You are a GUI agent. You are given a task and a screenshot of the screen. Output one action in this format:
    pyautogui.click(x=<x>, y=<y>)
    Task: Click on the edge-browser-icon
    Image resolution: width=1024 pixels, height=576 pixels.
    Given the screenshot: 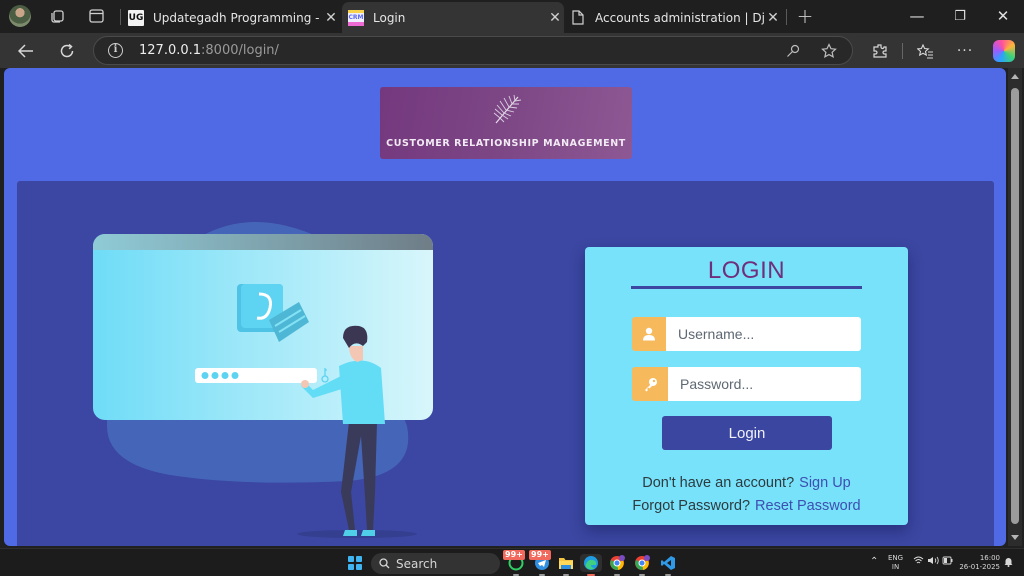 What is the action you would take?
    pyautogui.click(x=591, y=565)
    